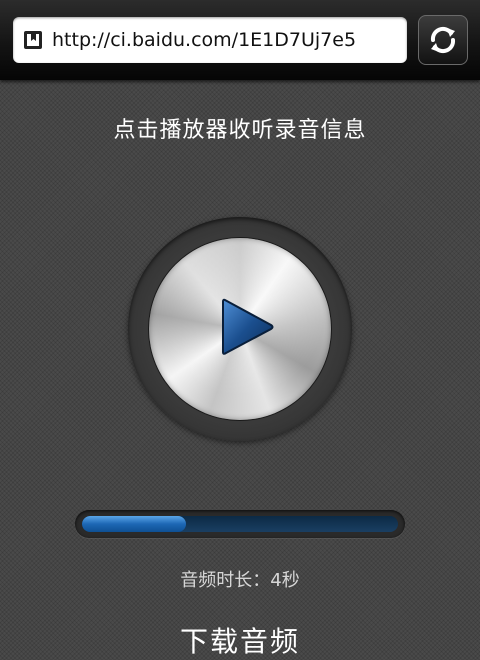 This screenshot has width=480, height=660. I want to click on browser-address-bar: http://ci.baidu.com/1E1D7Uj7e5, so click(240, 40).